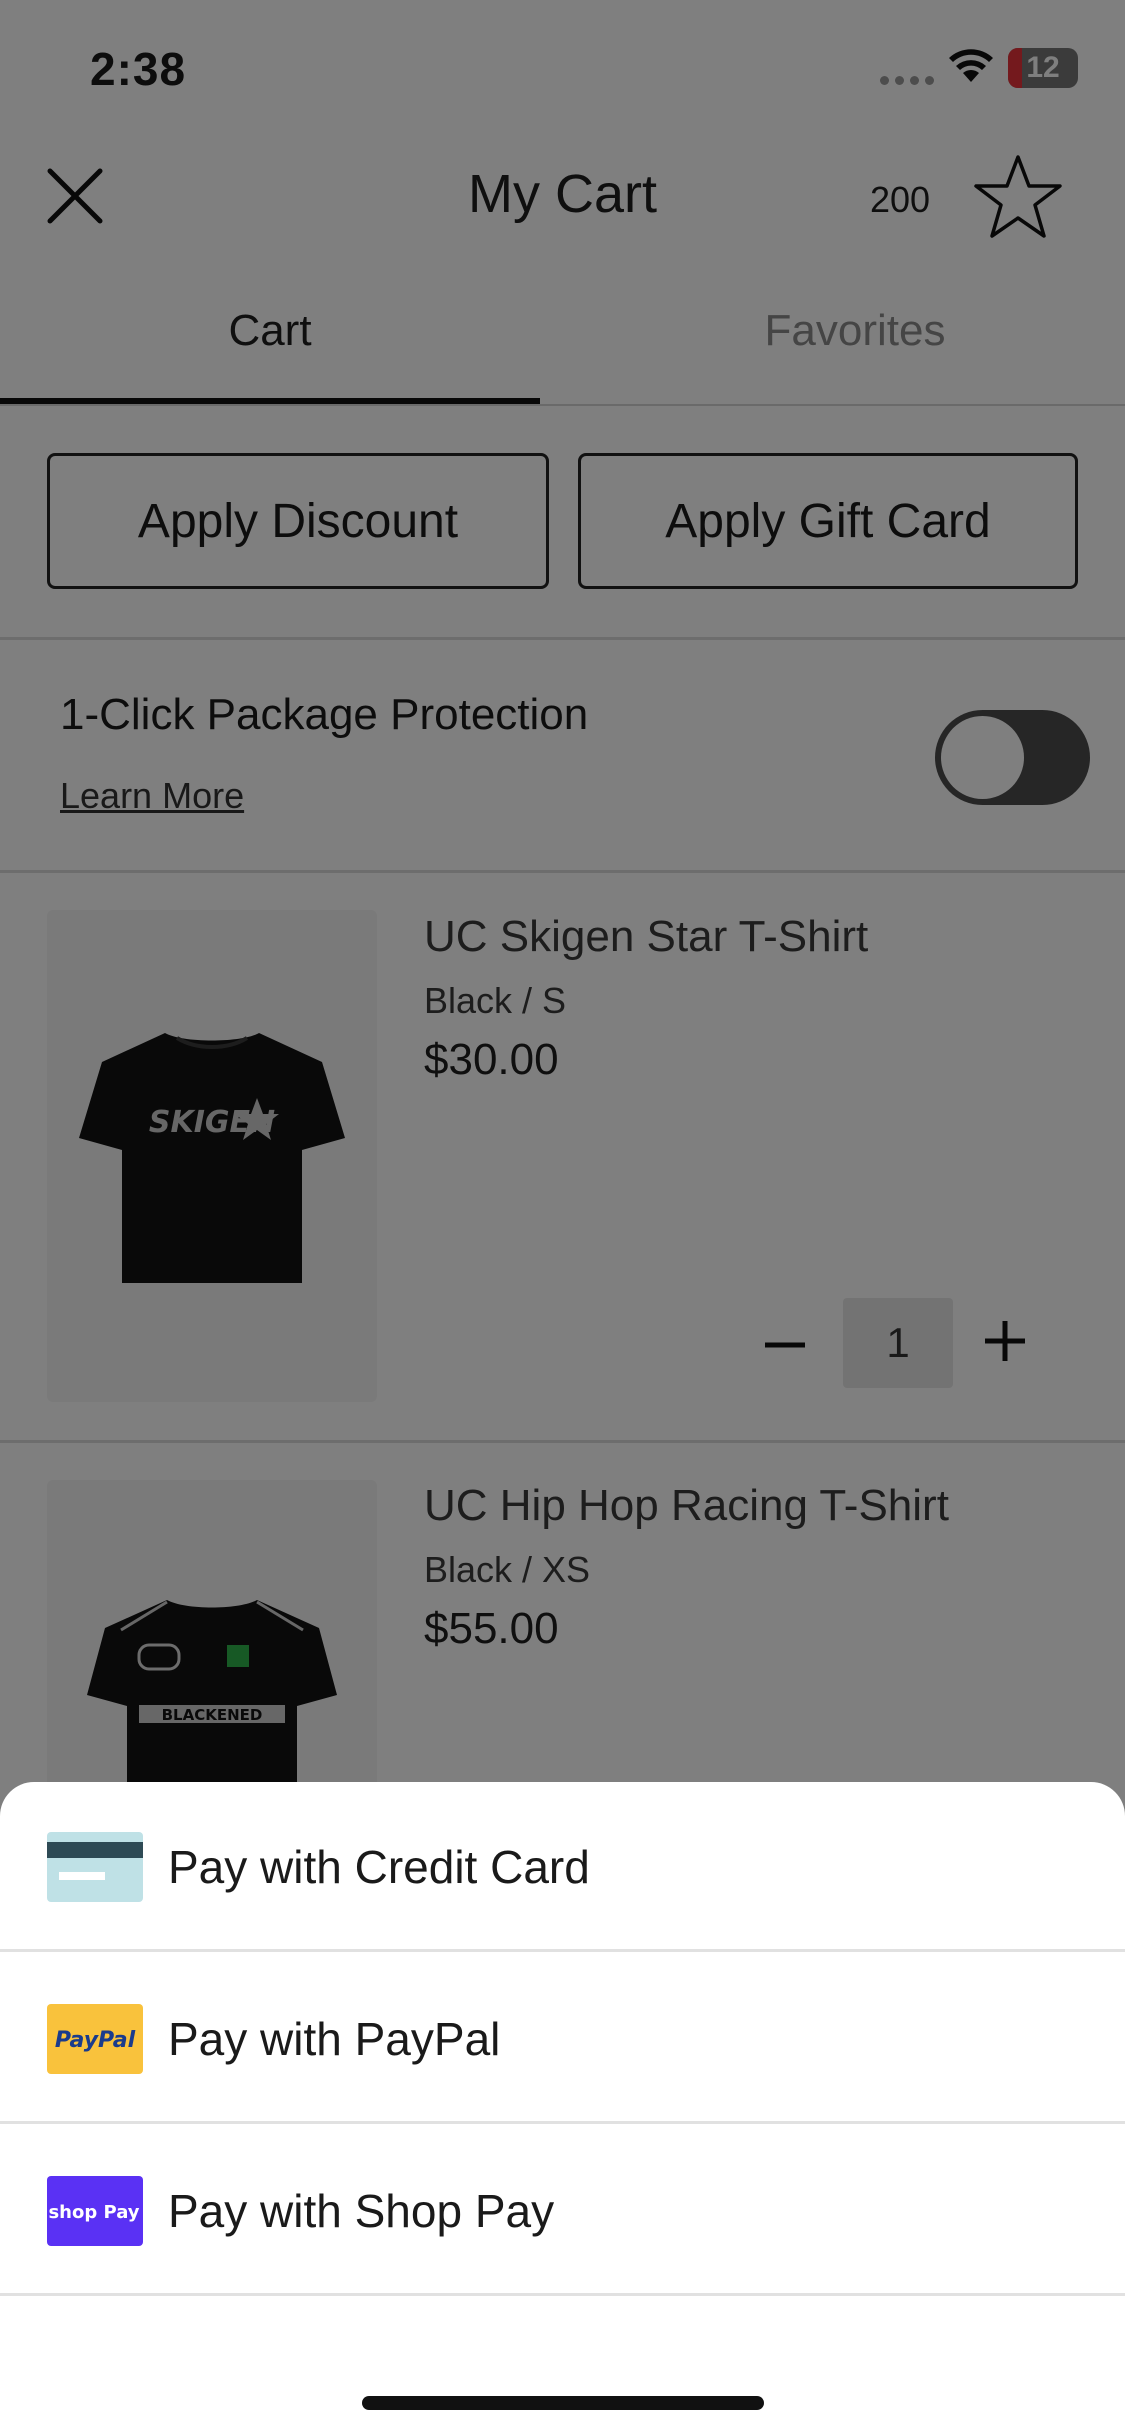  I want to click on credit-card-icon, so click(95, 1867).